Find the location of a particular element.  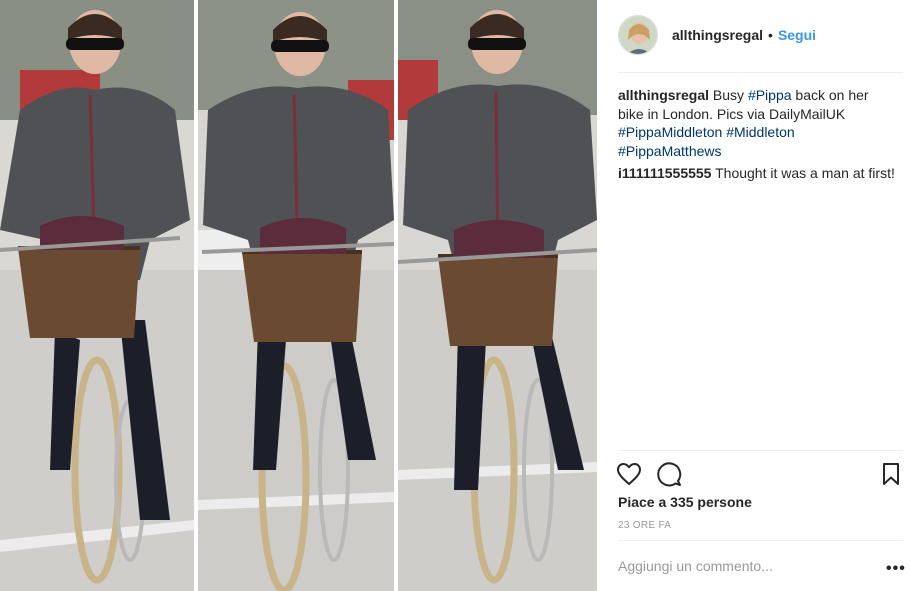

hashtag-link: #PippaMatthews is located at coordinates (670, 151).